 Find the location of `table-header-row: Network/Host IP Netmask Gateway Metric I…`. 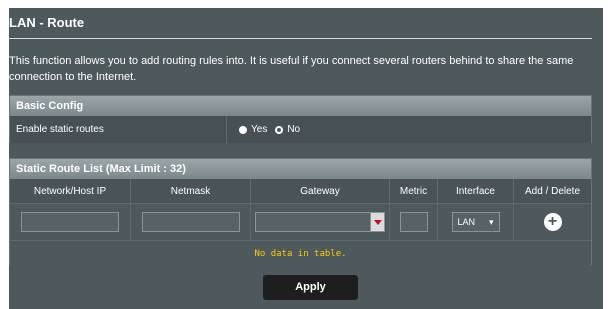

table-header-row: Network/Host IP Netmask Gateway Metric I… is located at coordinates (300, 191).